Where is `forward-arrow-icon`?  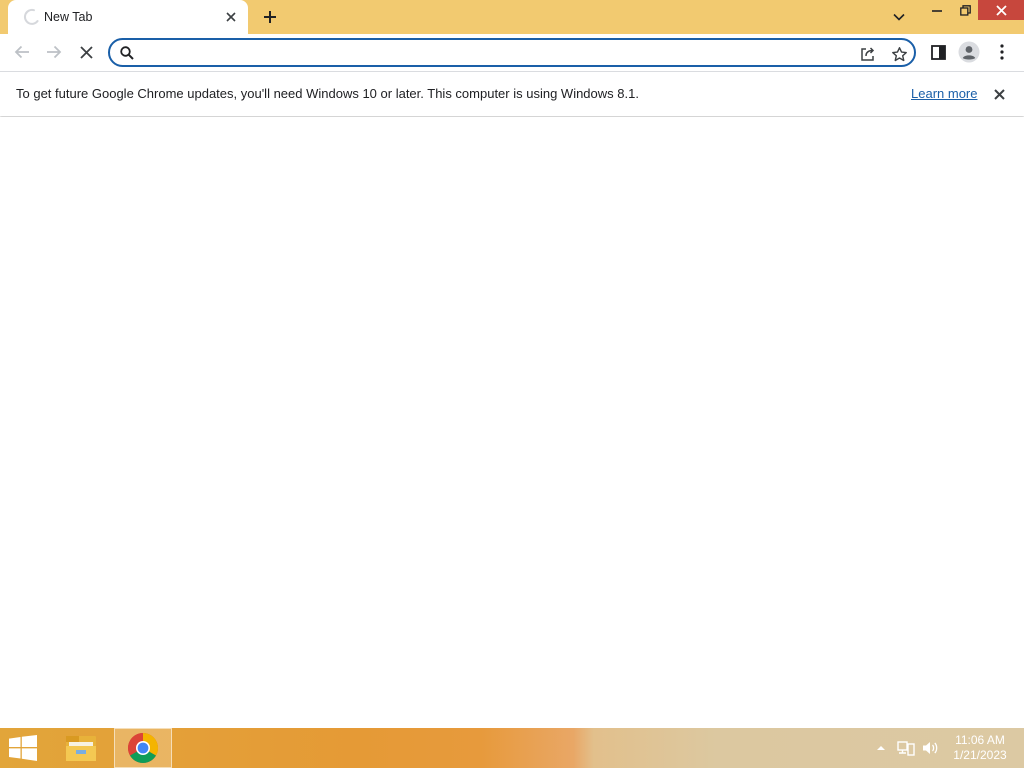
forward-arrow-icon is located at coordinates (54, 52).